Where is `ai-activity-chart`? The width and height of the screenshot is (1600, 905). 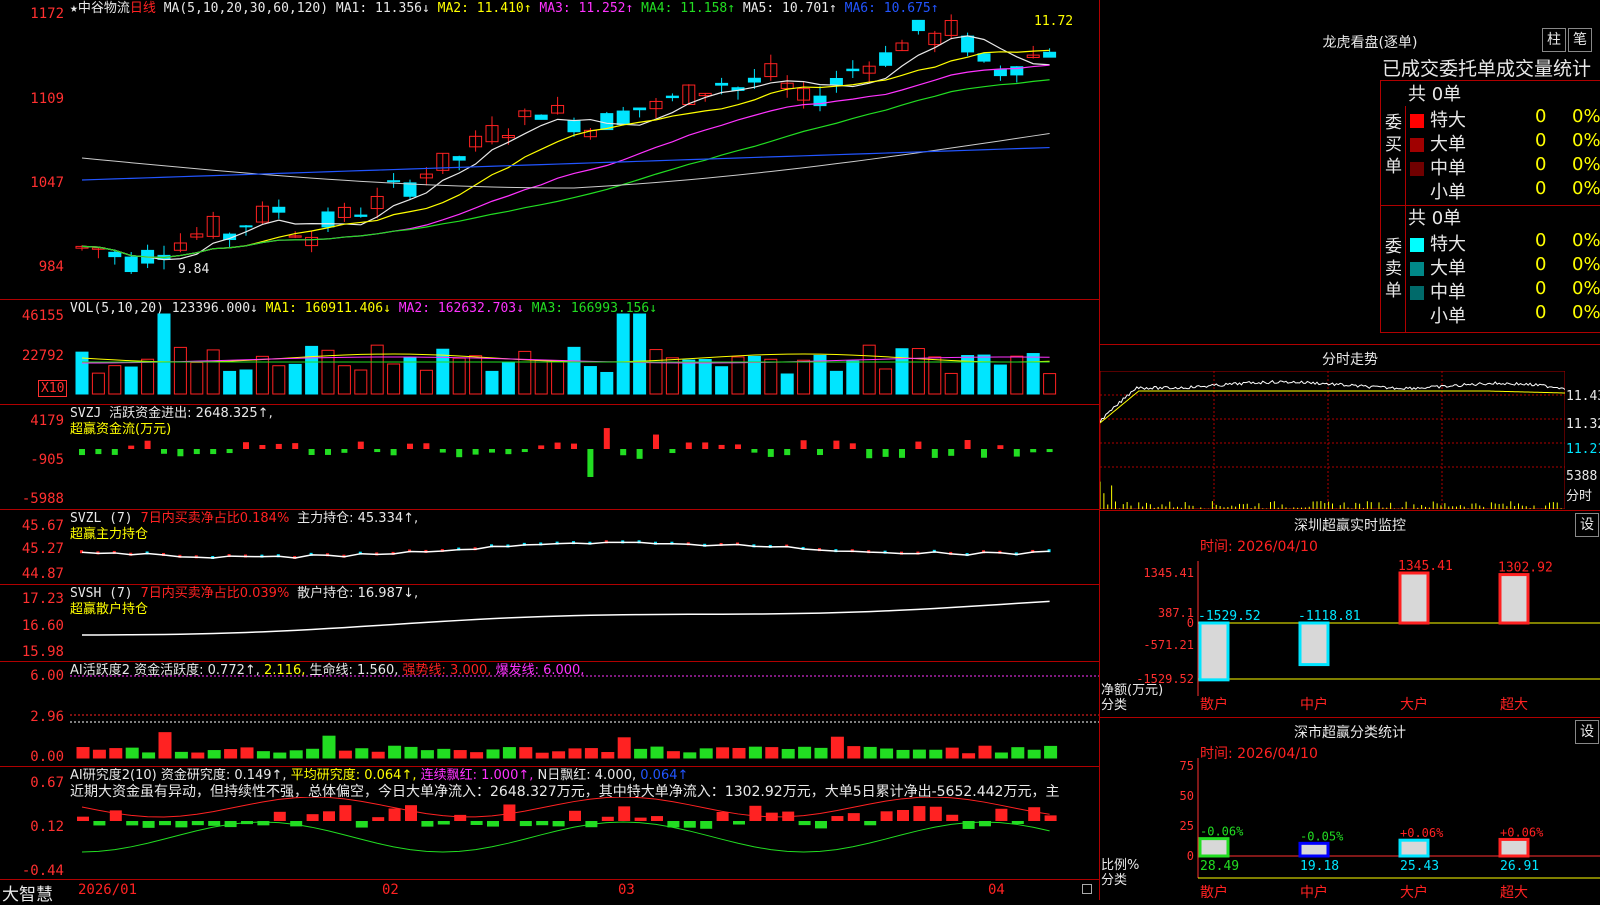 ai-activity-chart is located at coordinates (585, 714).